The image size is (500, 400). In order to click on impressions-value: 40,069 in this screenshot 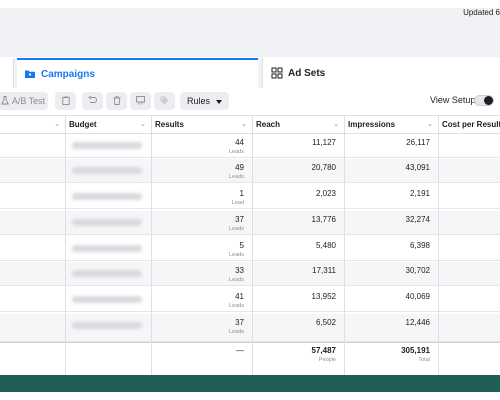, I will do `click(417, 296)`.